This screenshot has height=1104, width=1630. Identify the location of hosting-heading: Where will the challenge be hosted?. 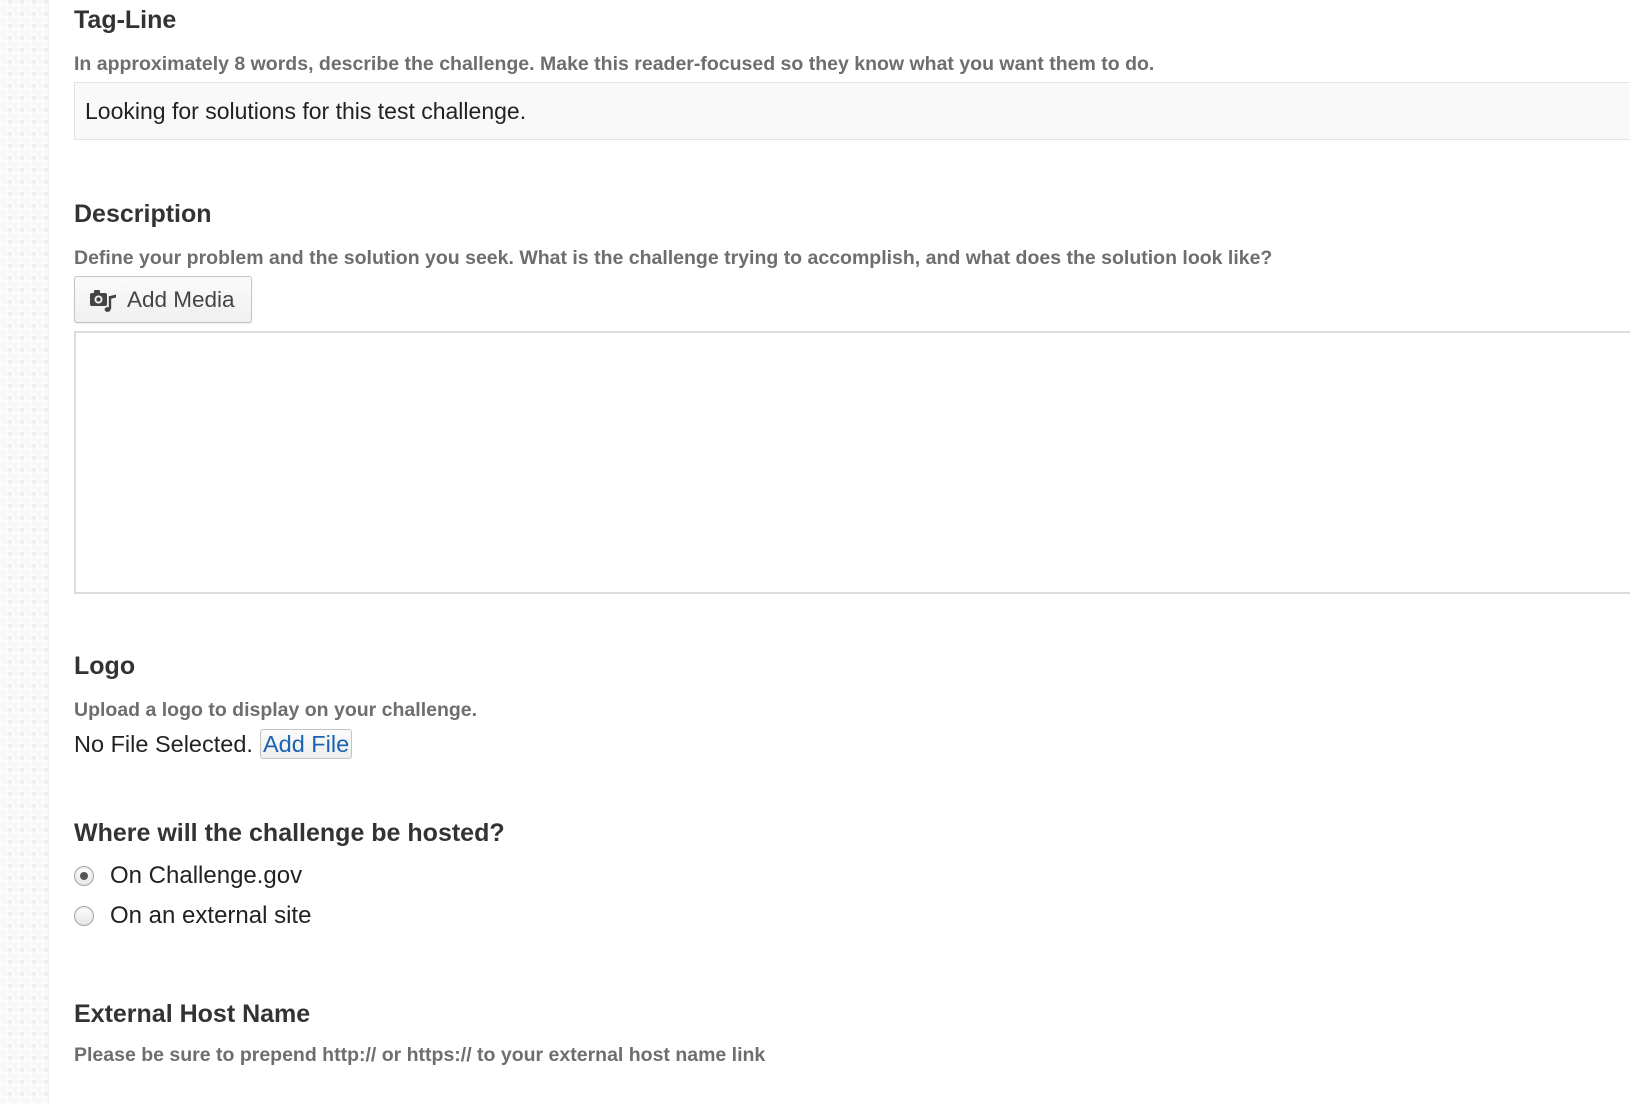
(289, 833).